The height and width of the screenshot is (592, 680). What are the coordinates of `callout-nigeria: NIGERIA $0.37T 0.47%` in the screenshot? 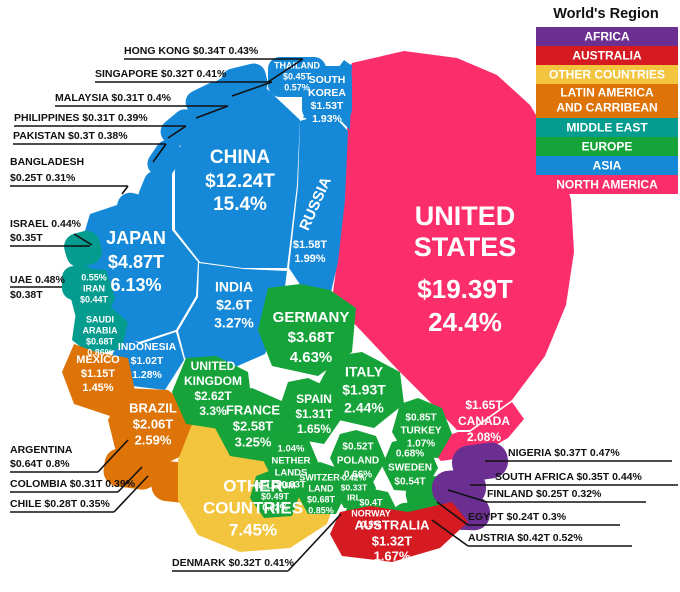 It's located at (578, 454).